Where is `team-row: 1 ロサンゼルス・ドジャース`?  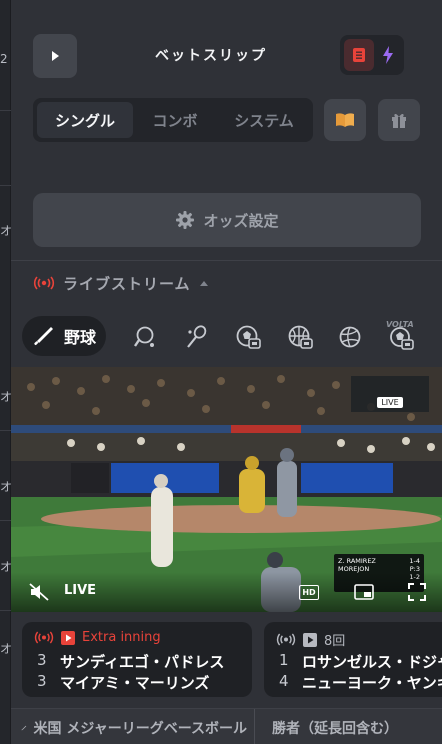 team-row: 1 ロサンゼルス・ドジャース is located at coordinates (360, 661).